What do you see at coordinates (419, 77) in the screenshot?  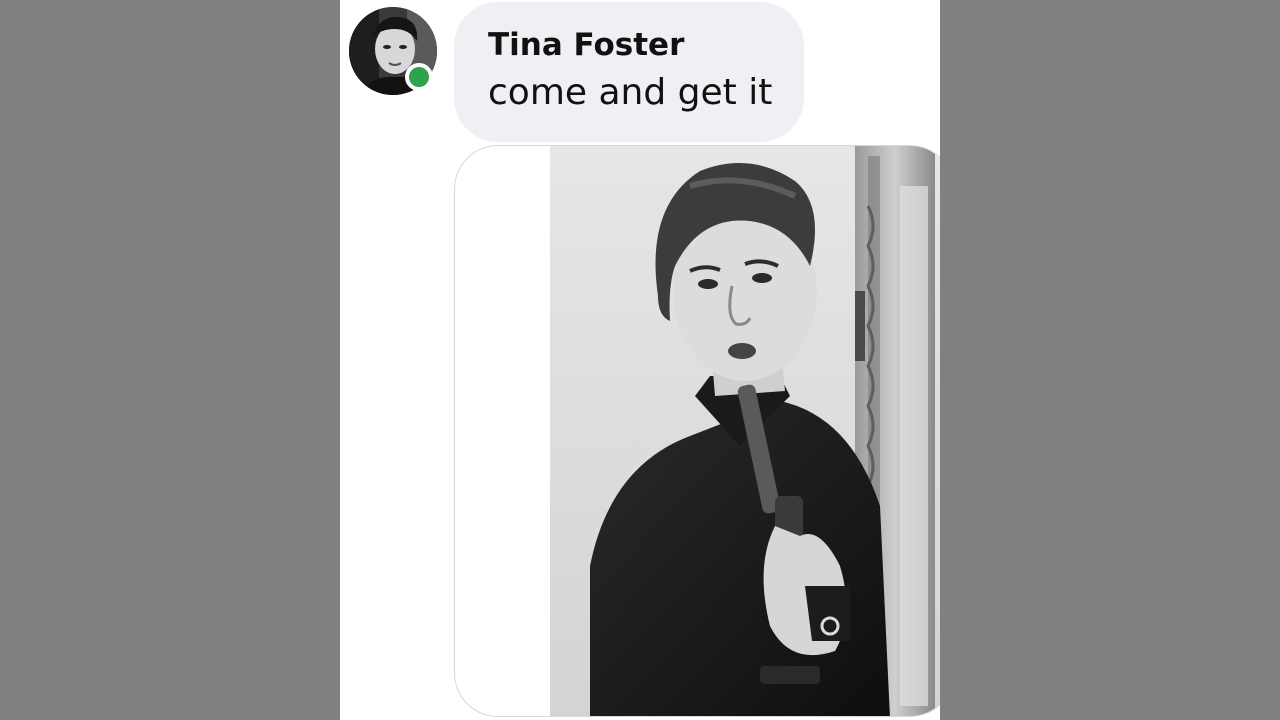 I see `online-status-indicator` at bounding box center [419, 77].